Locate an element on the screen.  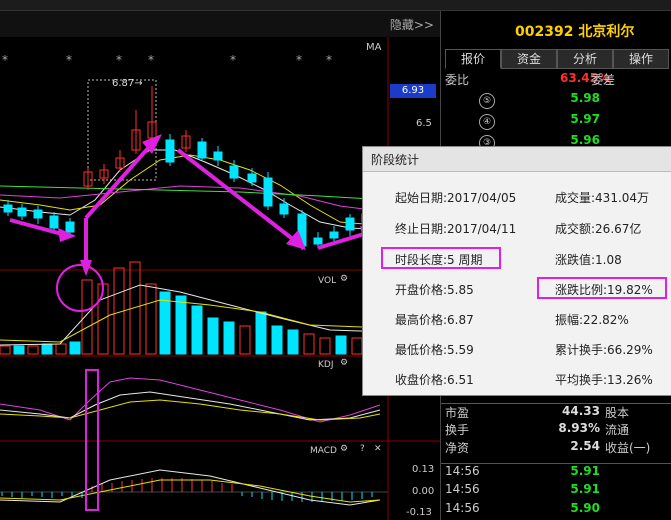
panel-tabs: 报价 资金 分析 操作 is located at coordinates (556, 59).